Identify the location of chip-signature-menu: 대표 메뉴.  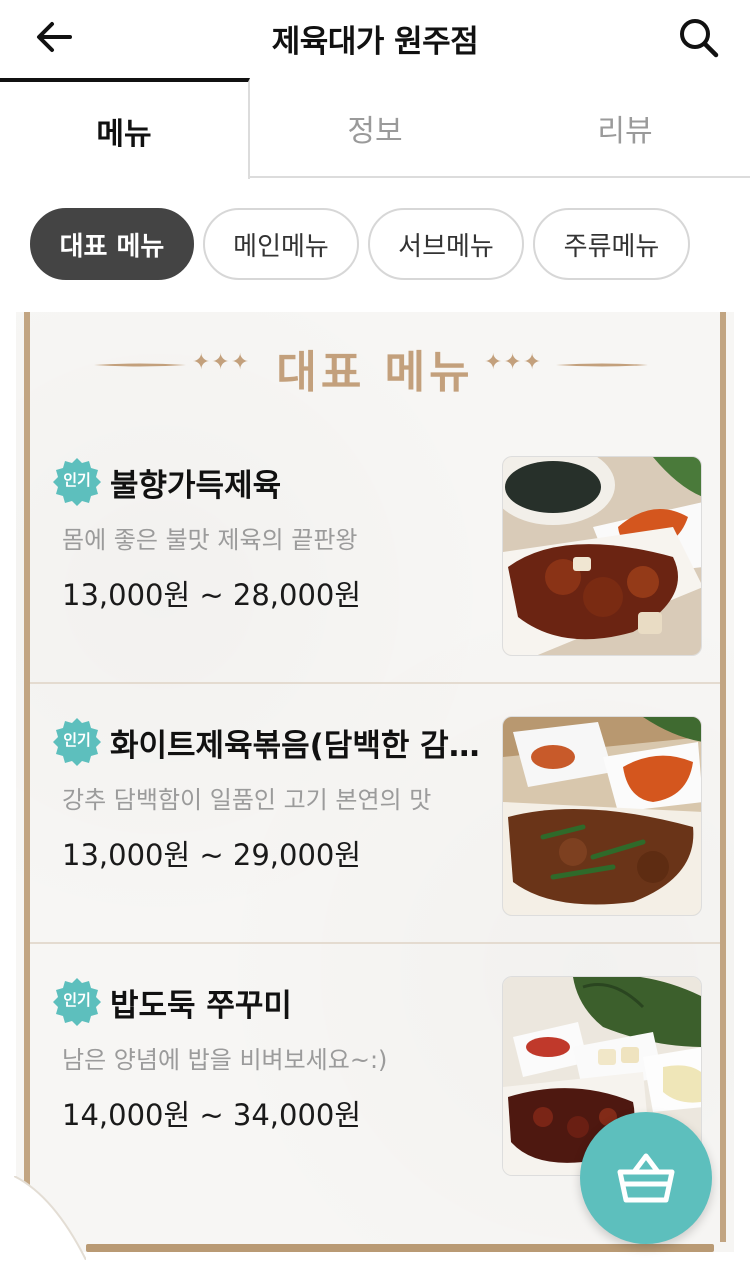
(112, 244).